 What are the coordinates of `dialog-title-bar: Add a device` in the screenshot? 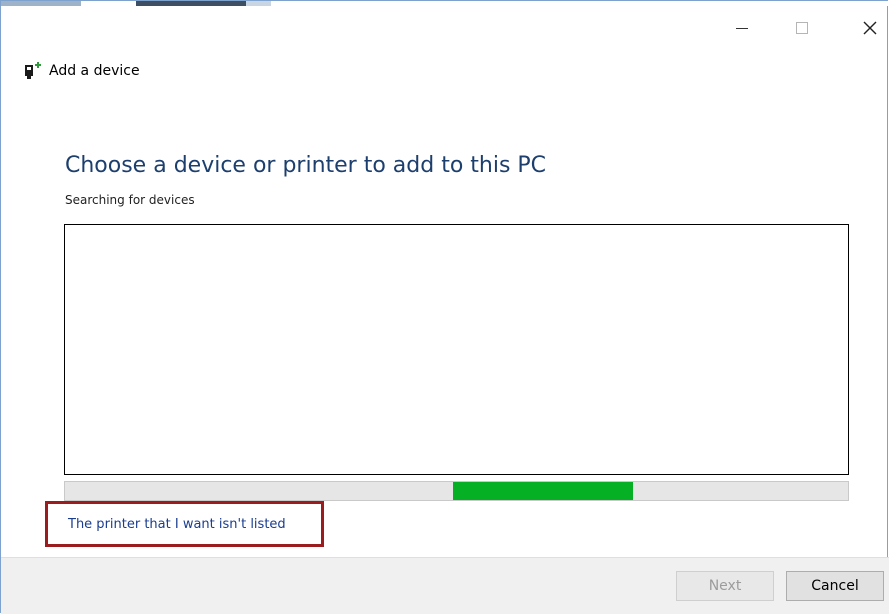 It's located at (81, 71).